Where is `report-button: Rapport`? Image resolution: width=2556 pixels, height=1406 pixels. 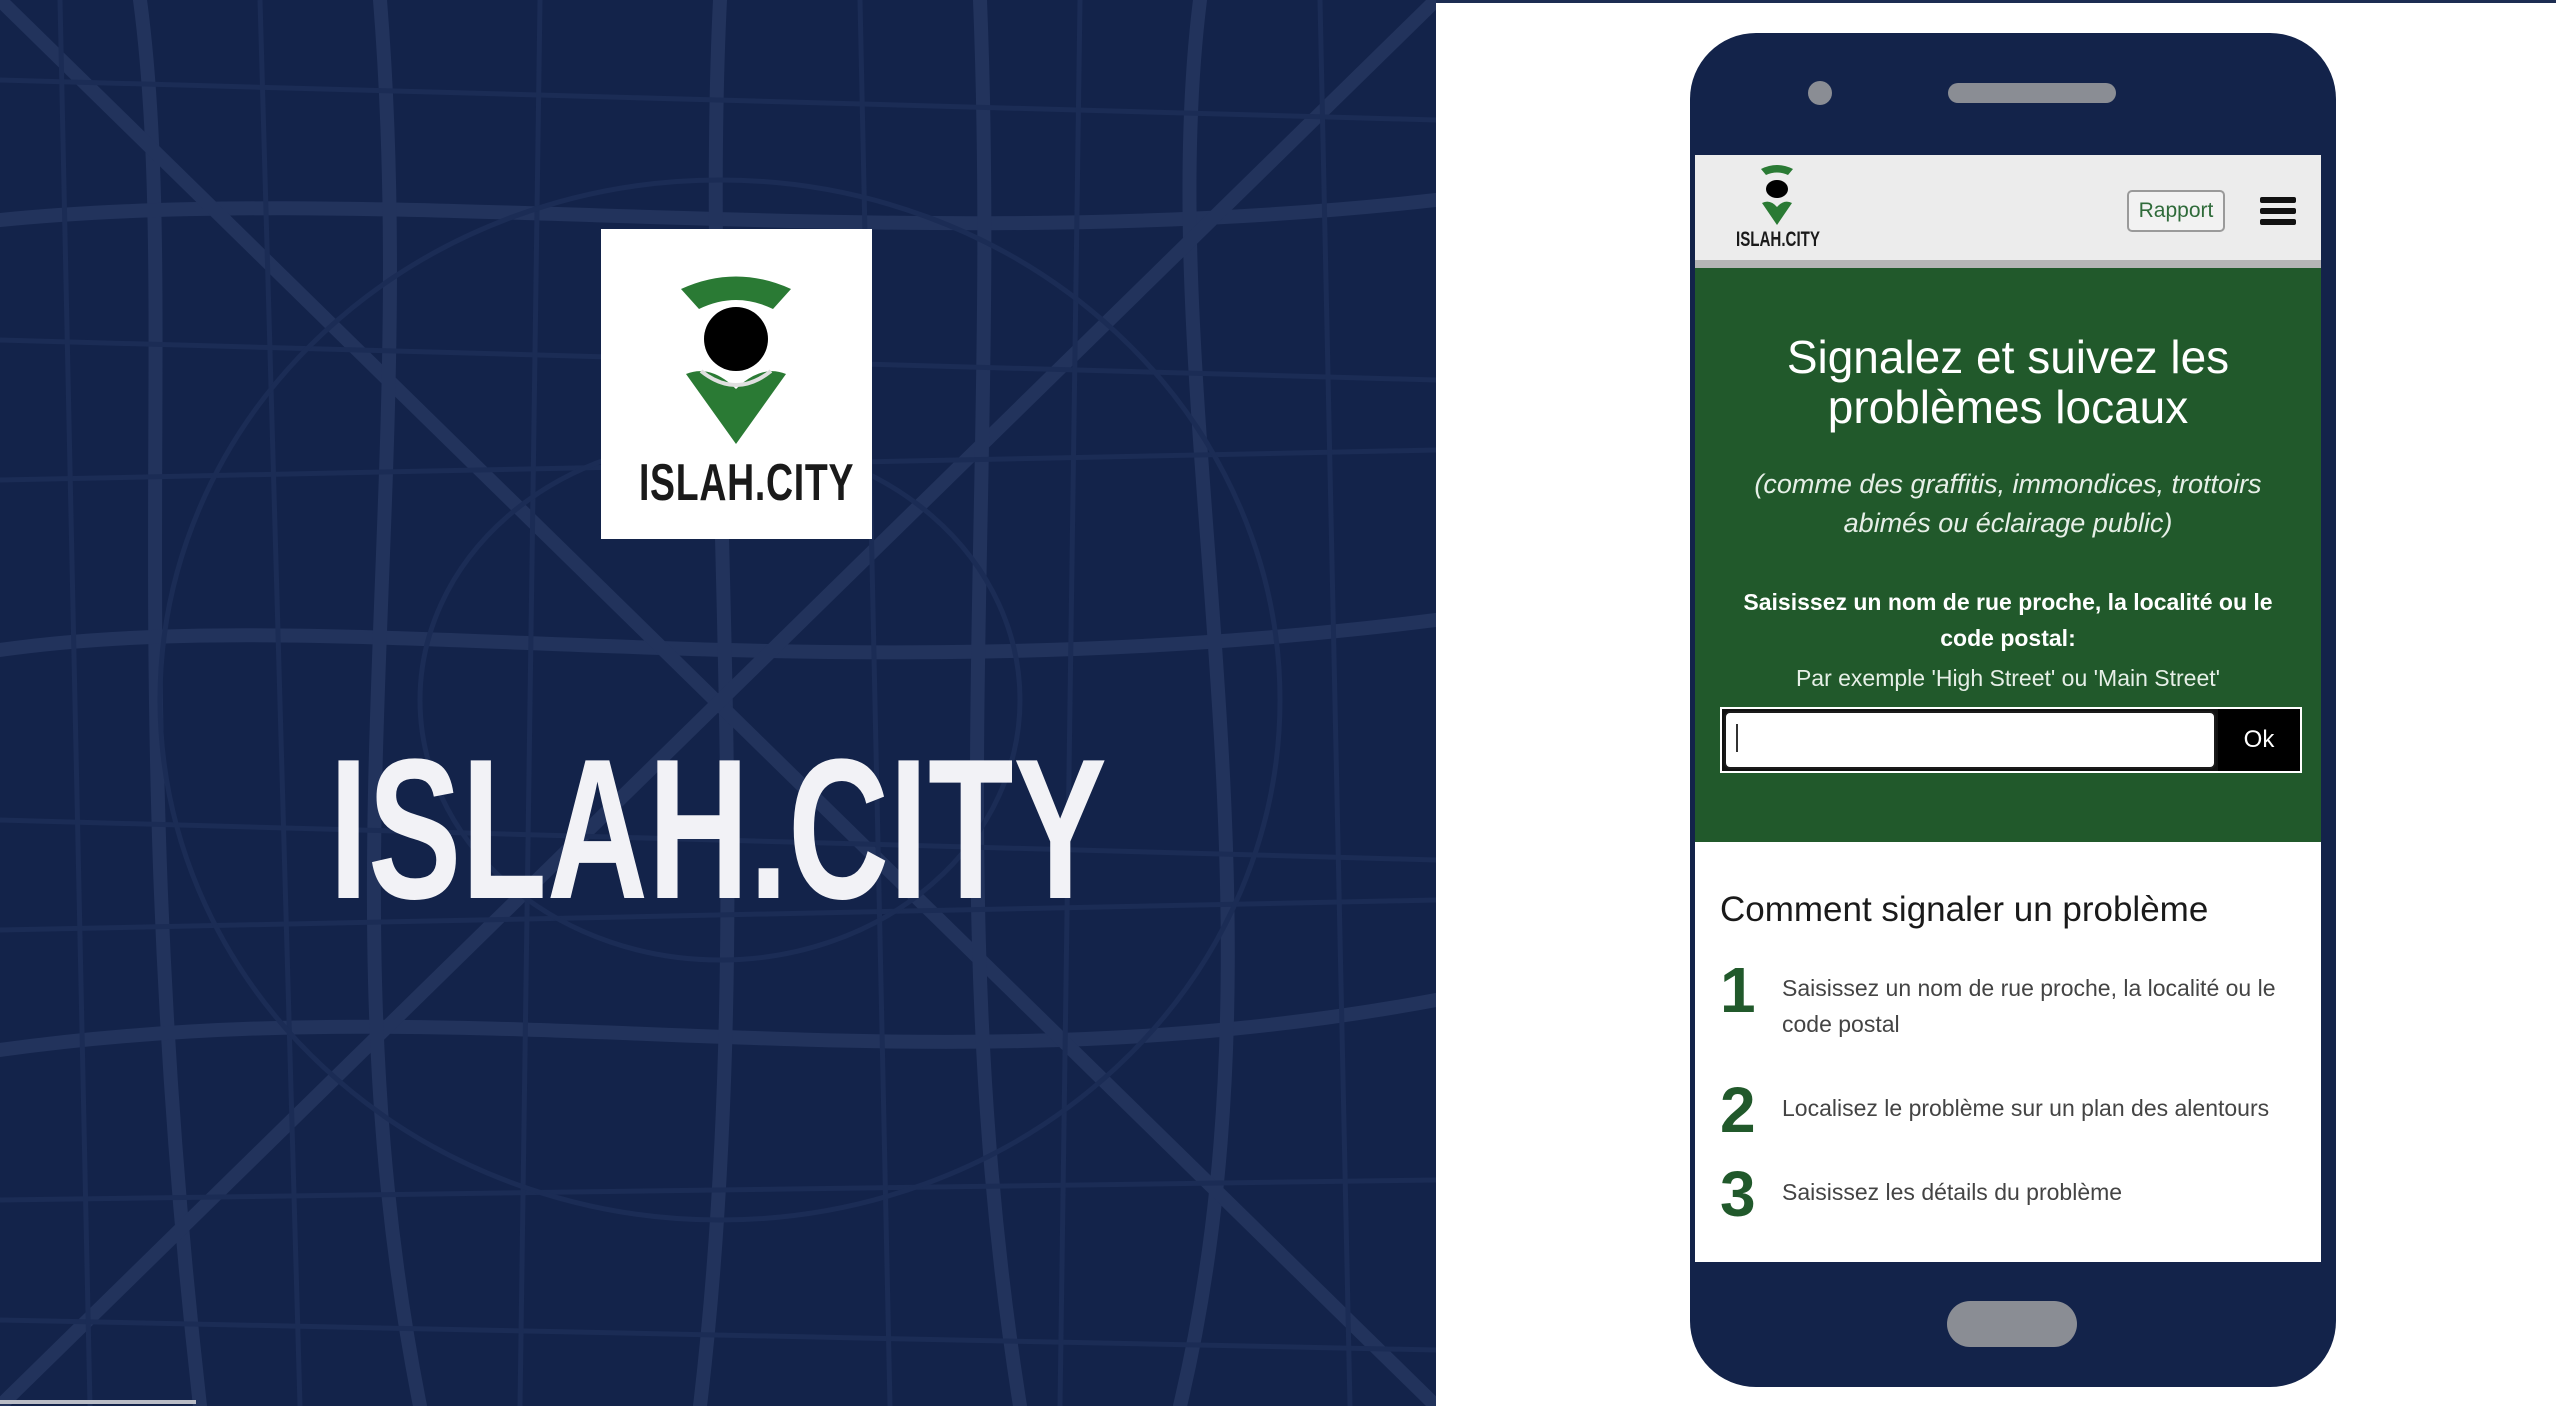 report-button: Rapport is located at coordinates (2176, 211).